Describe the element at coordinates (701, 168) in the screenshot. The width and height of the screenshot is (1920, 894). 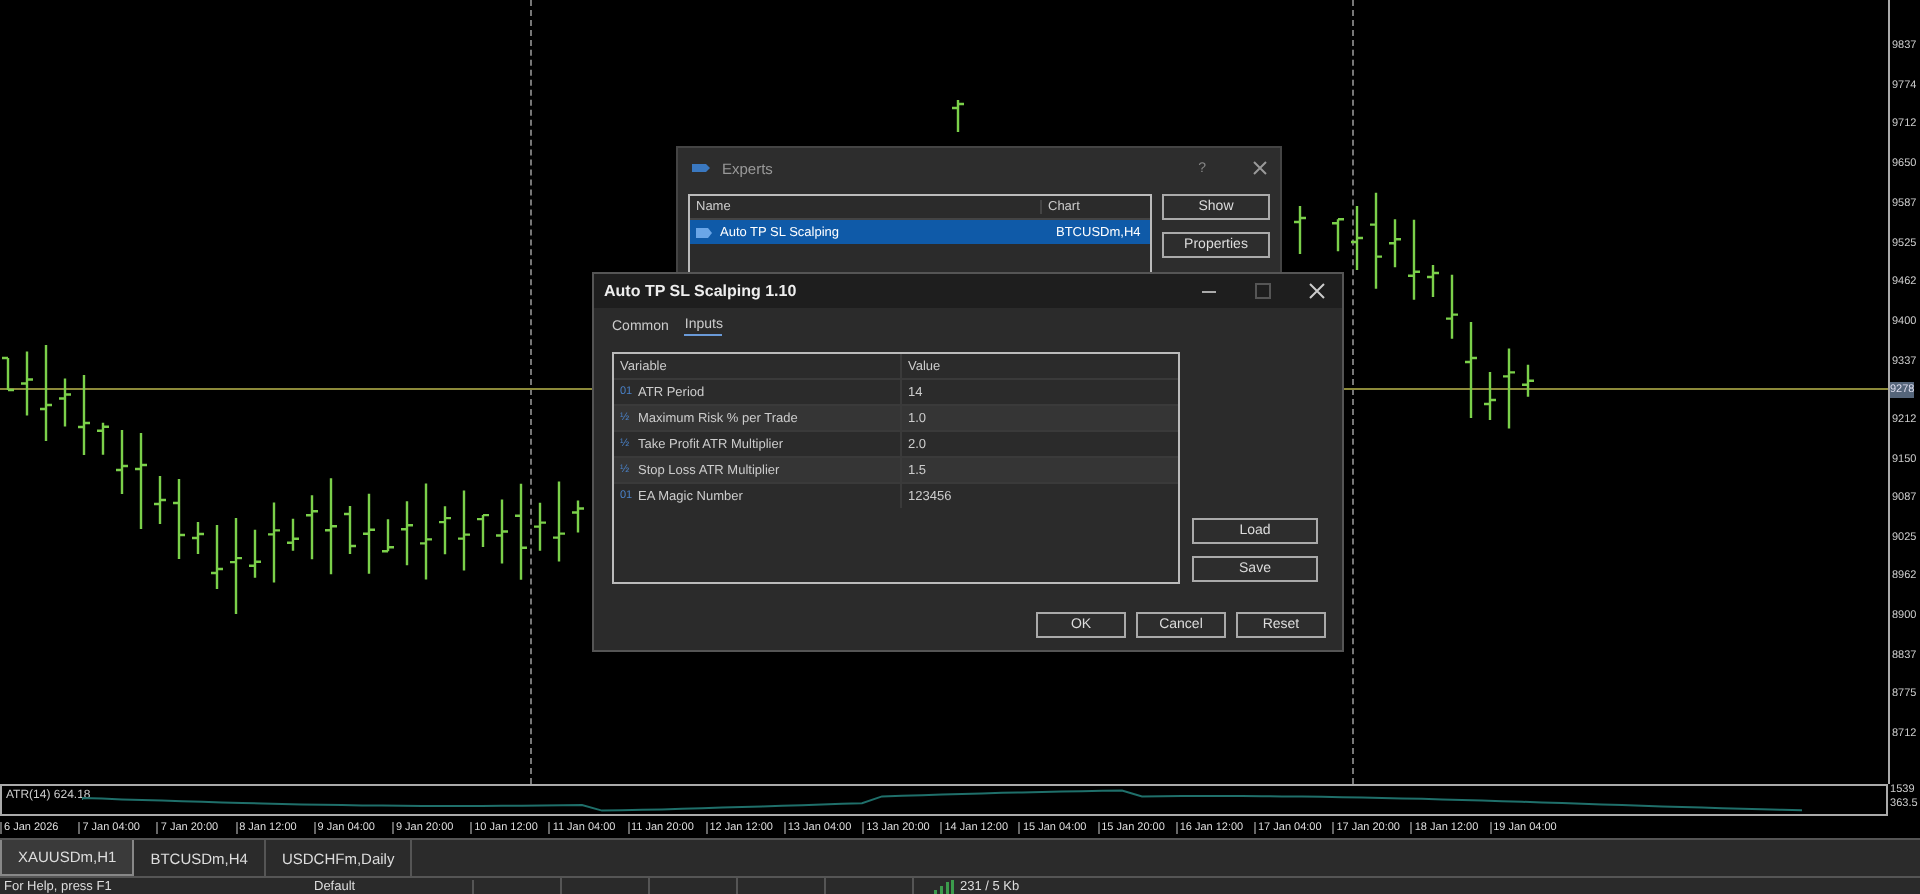
I see `experts-icon` at that location.